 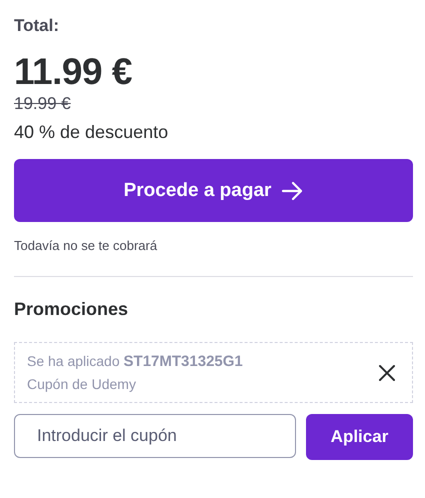 I want to click on original-price: 19.99 €, so click(x=42, y=103).